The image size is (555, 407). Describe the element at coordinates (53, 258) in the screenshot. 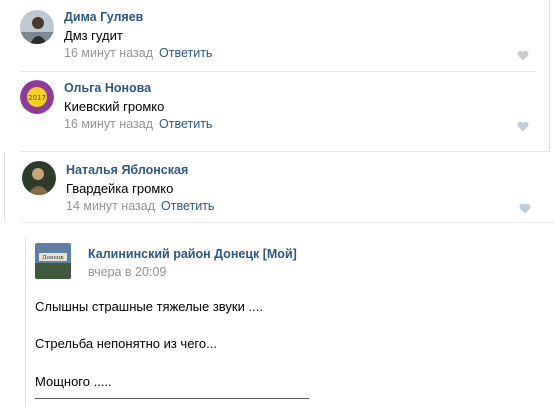

I see `group-avatar-caption: Донецк` at that location.